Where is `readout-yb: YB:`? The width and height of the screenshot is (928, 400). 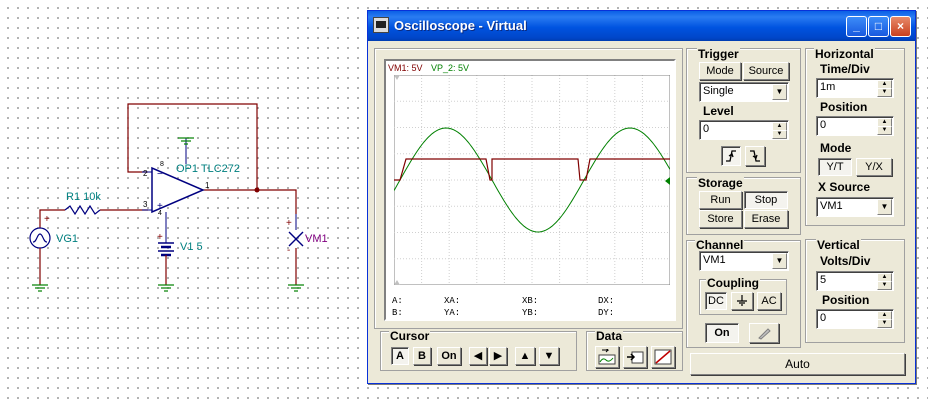 readout-yb: YB: is located at coordinates (530, 313).